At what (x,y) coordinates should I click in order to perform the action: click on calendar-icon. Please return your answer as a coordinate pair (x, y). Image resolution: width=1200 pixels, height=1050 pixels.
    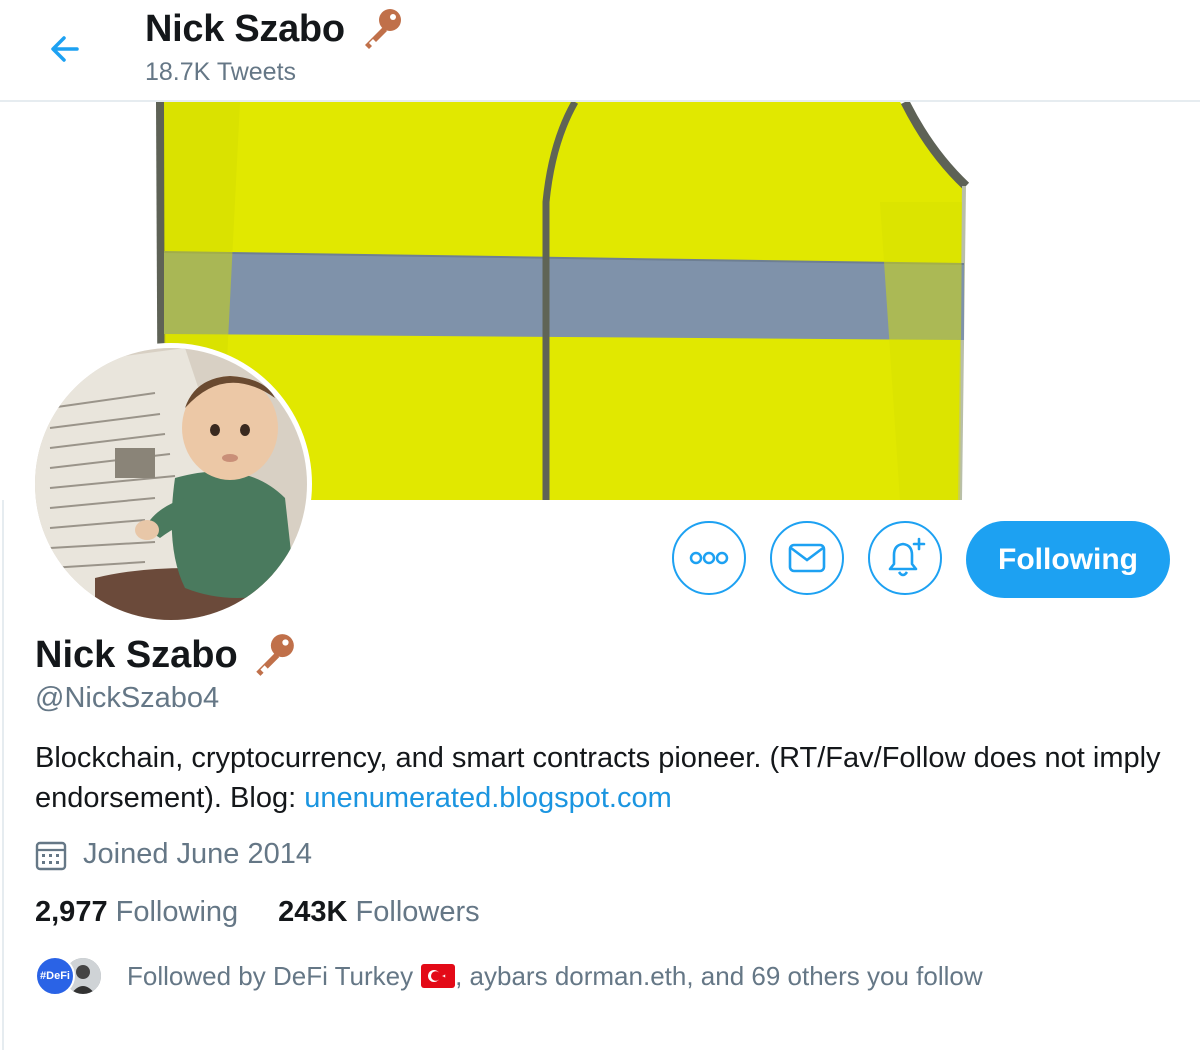
    Looking at the image, I should click on (51, 855).